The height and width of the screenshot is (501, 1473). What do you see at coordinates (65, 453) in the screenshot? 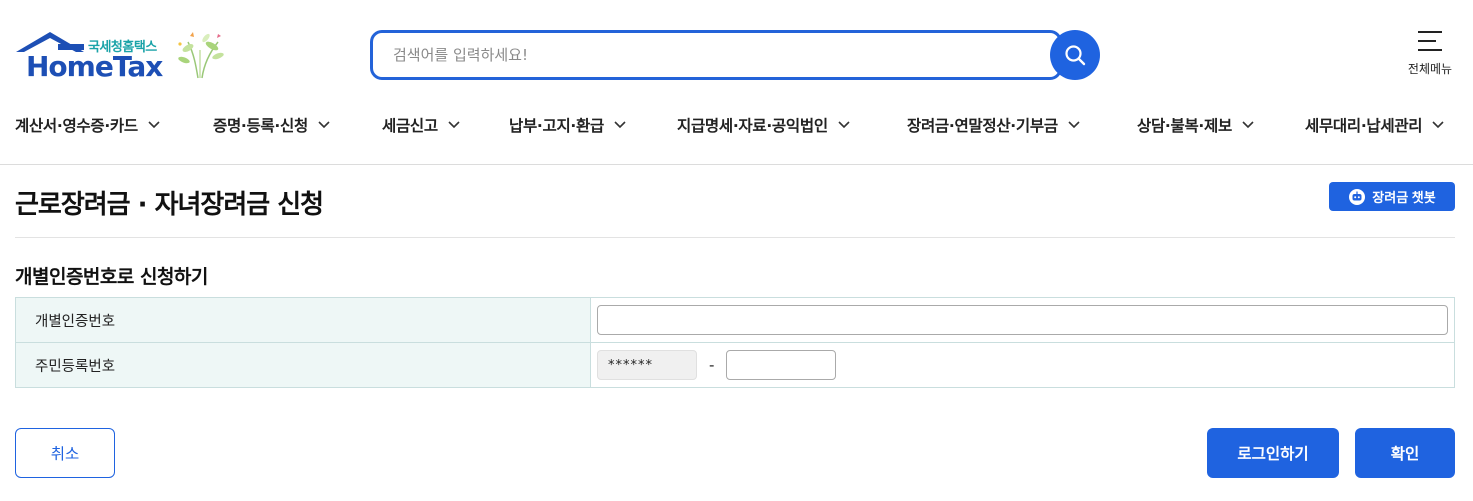
I see `cancel-button: 취소` at bounding box center [65, 453].